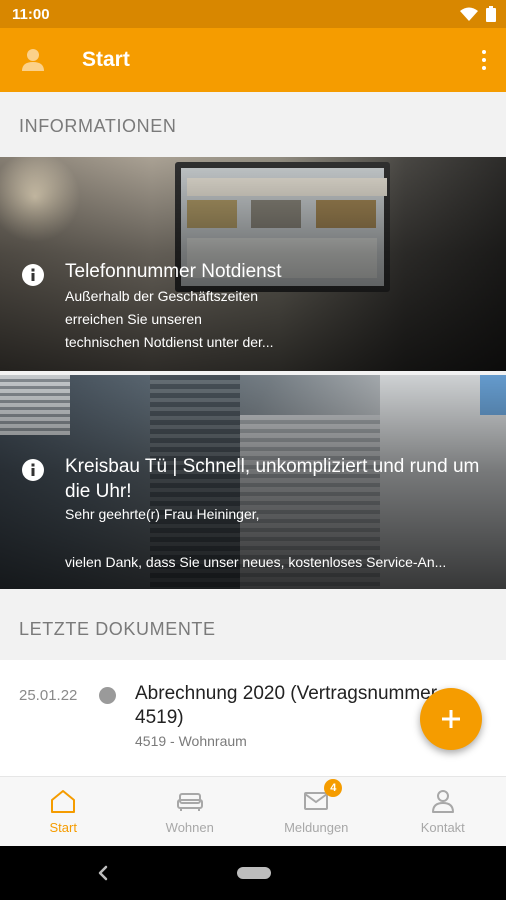 This screenshot has width=506, height=900. Describe the element at coordinates (98, 126) in the screenshot. I see `section-header-informationen: INFORMATIONEN` at that location.